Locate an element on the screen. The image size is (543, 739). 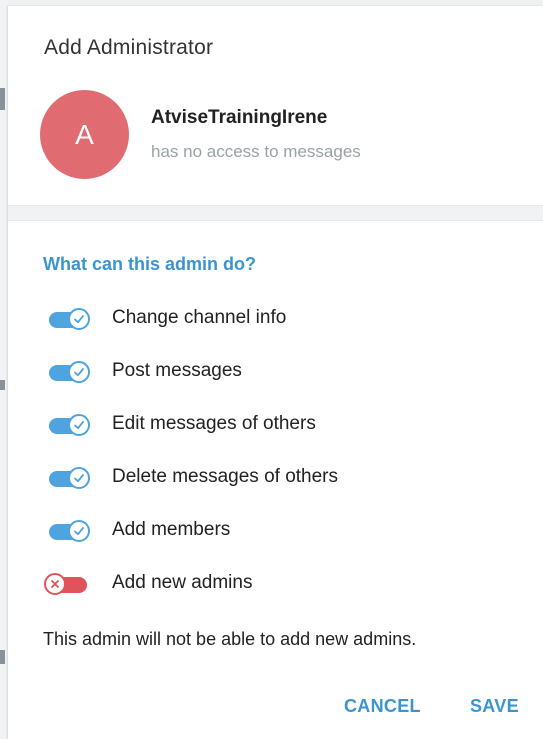
cross-icon is located at coordinates (55, 584).